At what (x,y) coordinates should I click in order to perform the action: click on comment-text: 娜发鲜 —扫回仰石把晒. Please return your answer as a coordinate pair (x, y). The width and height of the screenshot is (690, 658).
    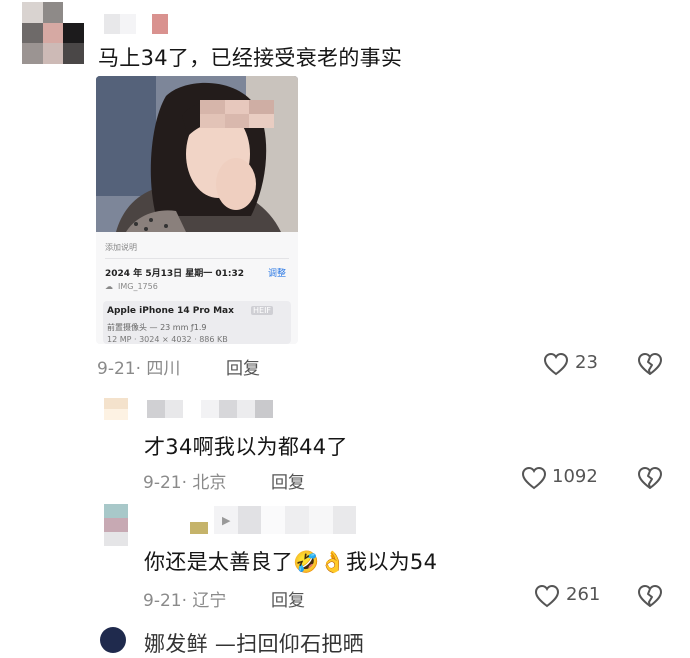
    Looking at the image, I should click on (254, 644).